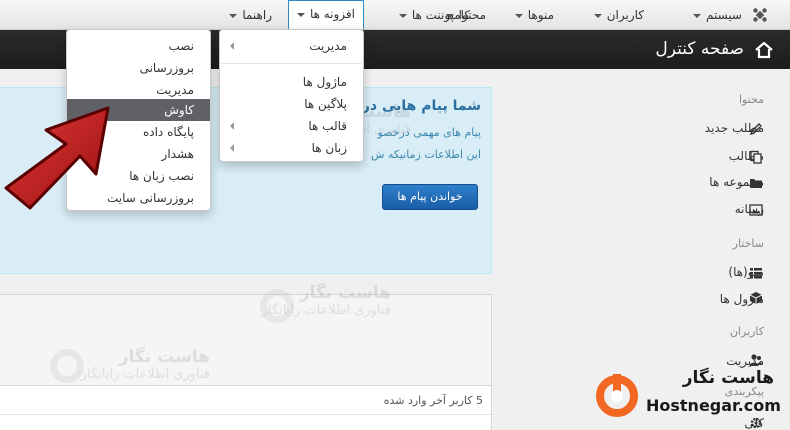  What do you see at coordinates (246, 407) in the screenshot?
I see `last-users-panel: 5 کاربر آخر وارد شده` at bounding box center [246, 407].